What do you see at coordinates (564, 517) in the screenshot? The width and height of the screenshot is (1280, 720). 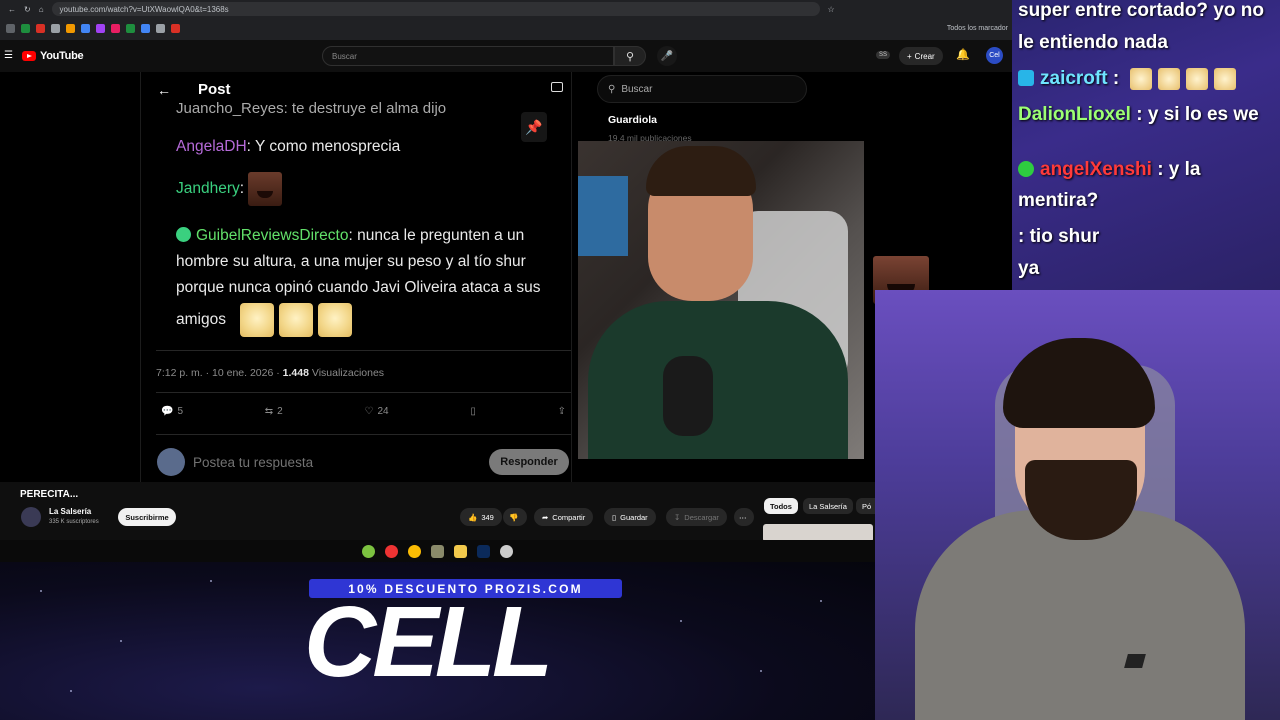 I see `share-button: ➦ Compartir` at bounding box center [564, 517].